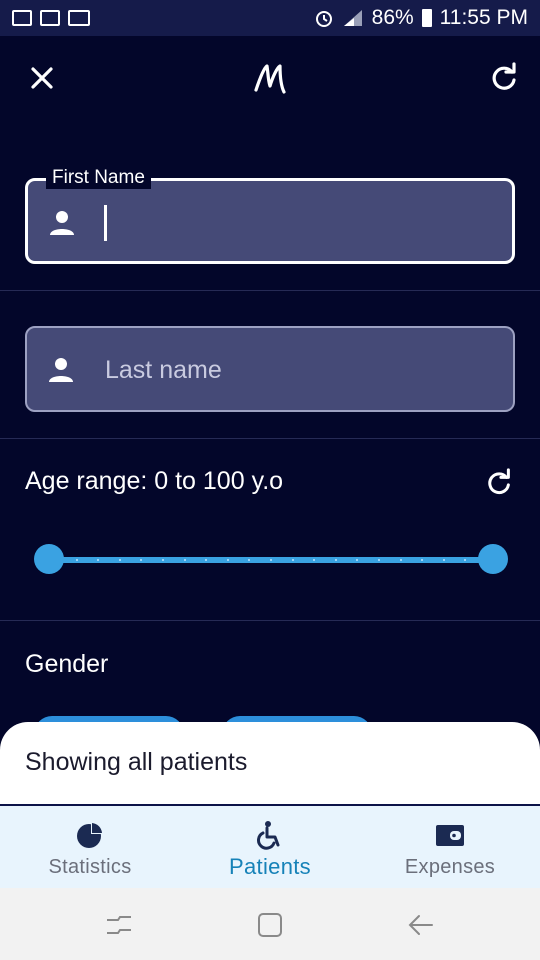 The height and width of the screenshot is (960, 540). What do you see at coordinates (90, 867) in the screenshot?
I see `nav-label: Statistics` at bounding box center [90, 867].